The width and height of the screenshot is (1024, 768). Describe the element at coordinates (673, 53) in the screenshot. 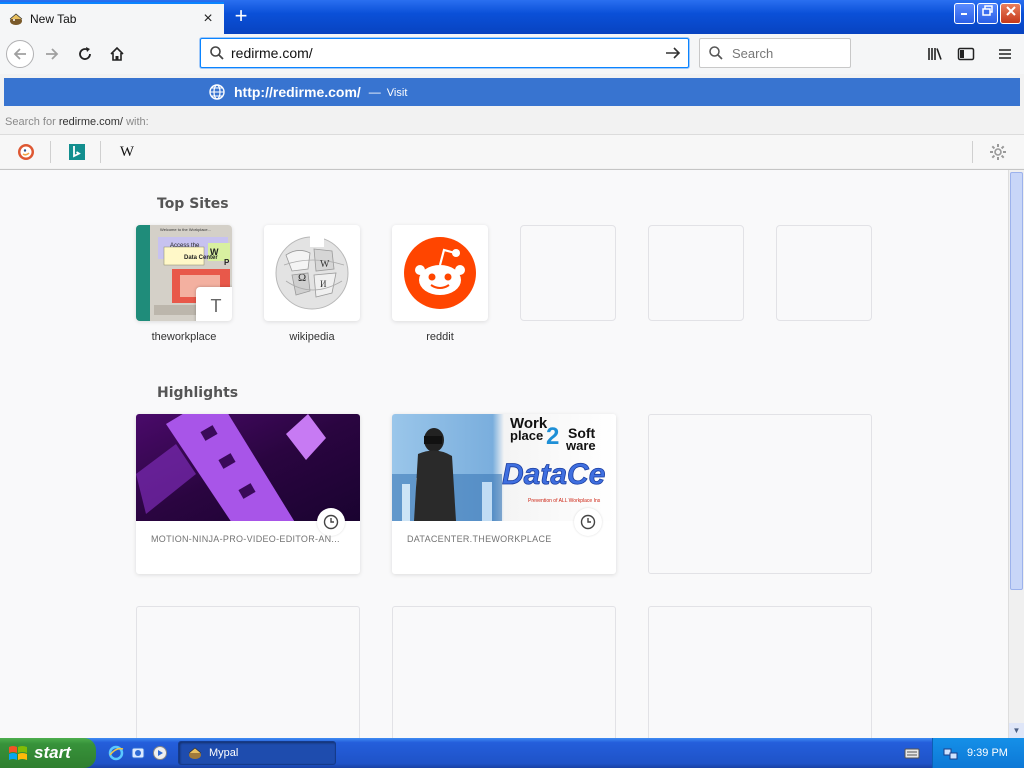

I see `go-arrow-icon` at that location.